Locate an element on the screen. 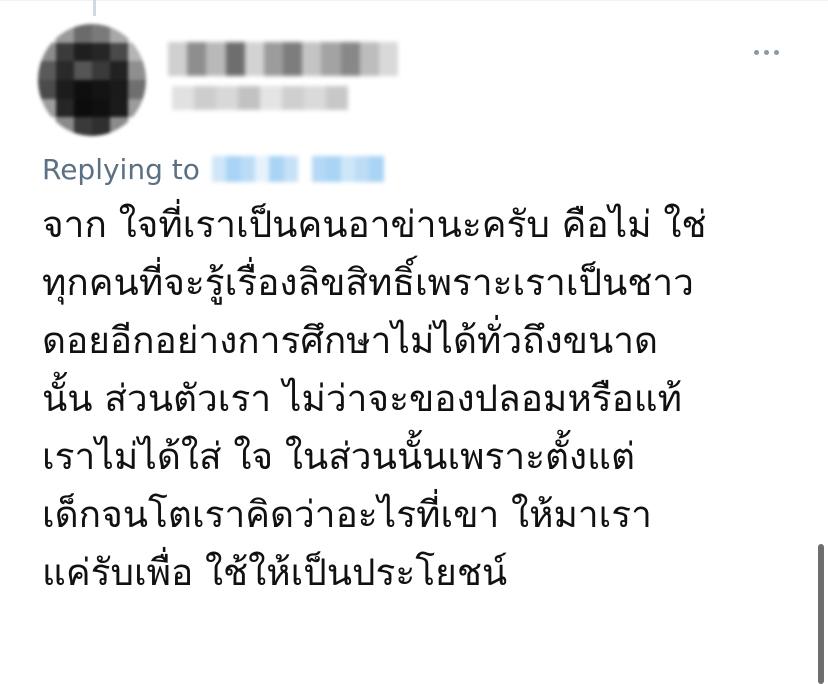 This screenshot has width=828, height=684. replying-to-line: Replying to is located at coordinates (213, 169).